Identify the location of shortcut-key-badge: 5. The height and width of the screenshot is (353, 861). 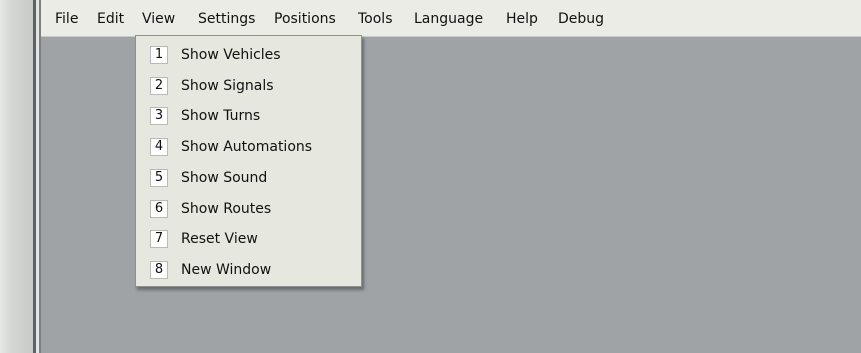
(159, 178).